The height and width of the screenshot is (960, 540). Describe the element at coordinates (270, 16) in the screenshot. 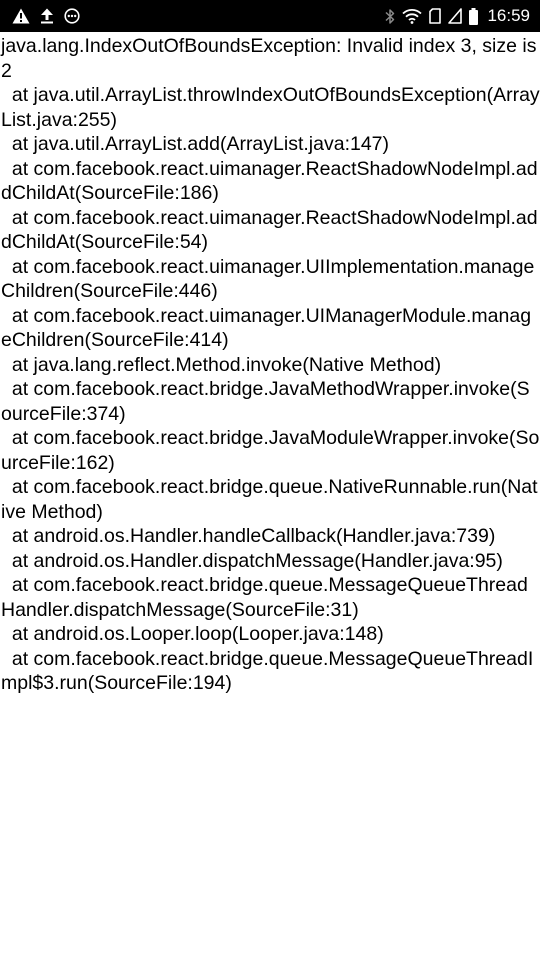

I see `status-bar: 16:59` at that location.